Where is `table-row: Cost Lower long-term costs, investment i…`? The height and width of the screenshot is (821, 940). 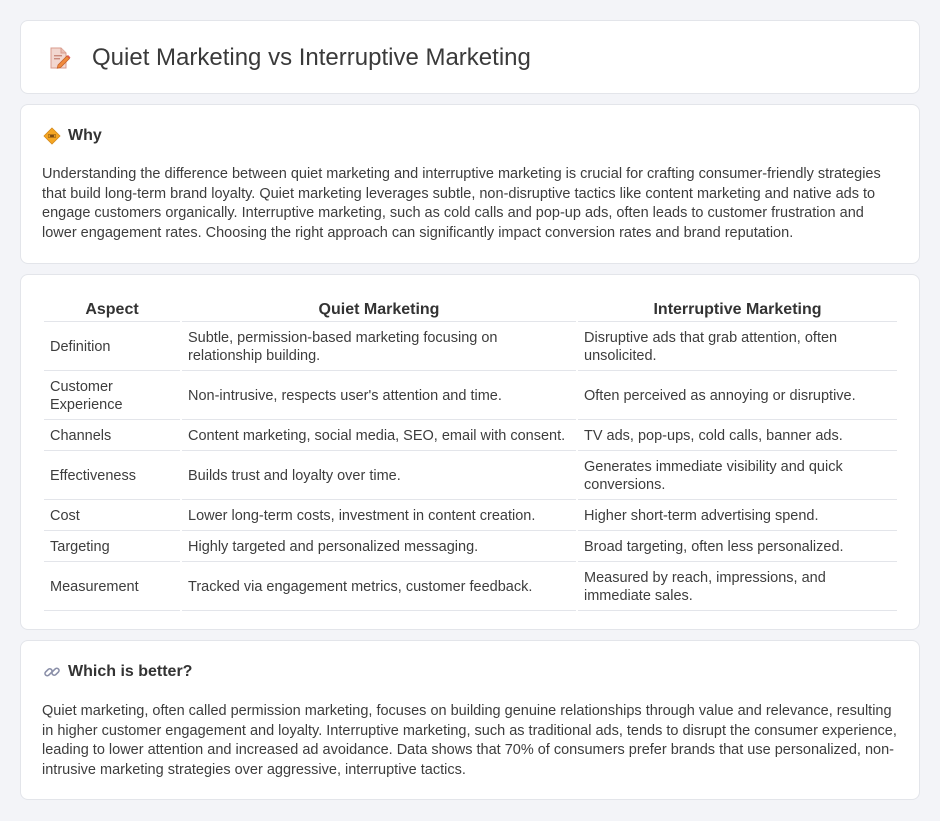
table-row: Cost Lower long-term costs, investment i… is located at coordinates (470, 516).